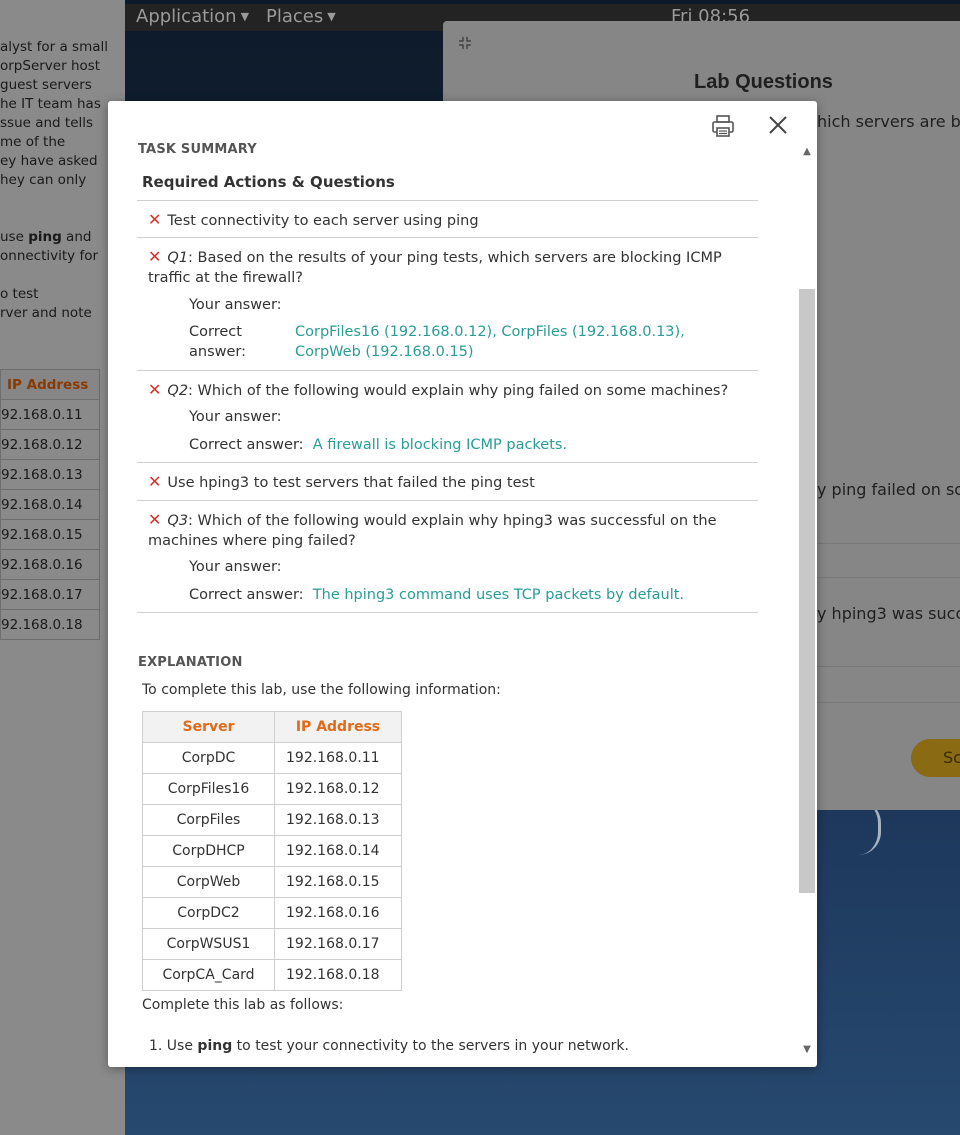  What do you see at coordinates (173, 1046) in the screenshot?
I see `step-text: 1. Use` at bounding box center [173, 1046].